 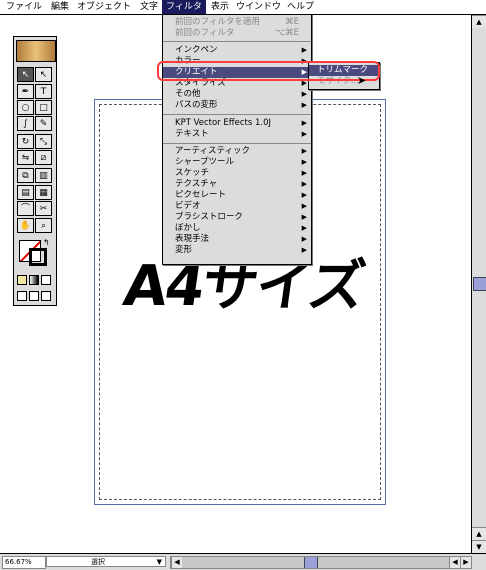 I want to click on dropdown-arrow-icon: ▼, so click(x=159, y=562).